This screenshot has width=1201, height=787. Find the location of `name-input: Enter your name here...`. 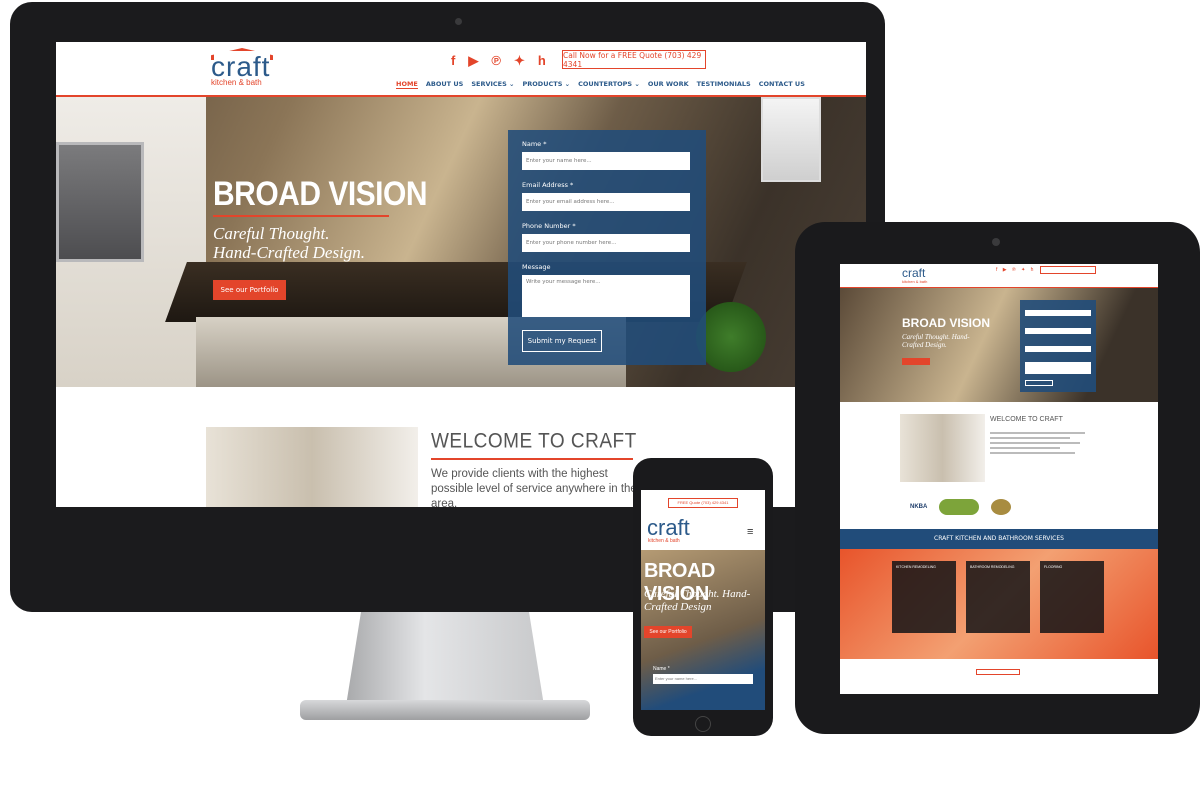

name-input: Enter your name here... is located at coordinates (606, 161).